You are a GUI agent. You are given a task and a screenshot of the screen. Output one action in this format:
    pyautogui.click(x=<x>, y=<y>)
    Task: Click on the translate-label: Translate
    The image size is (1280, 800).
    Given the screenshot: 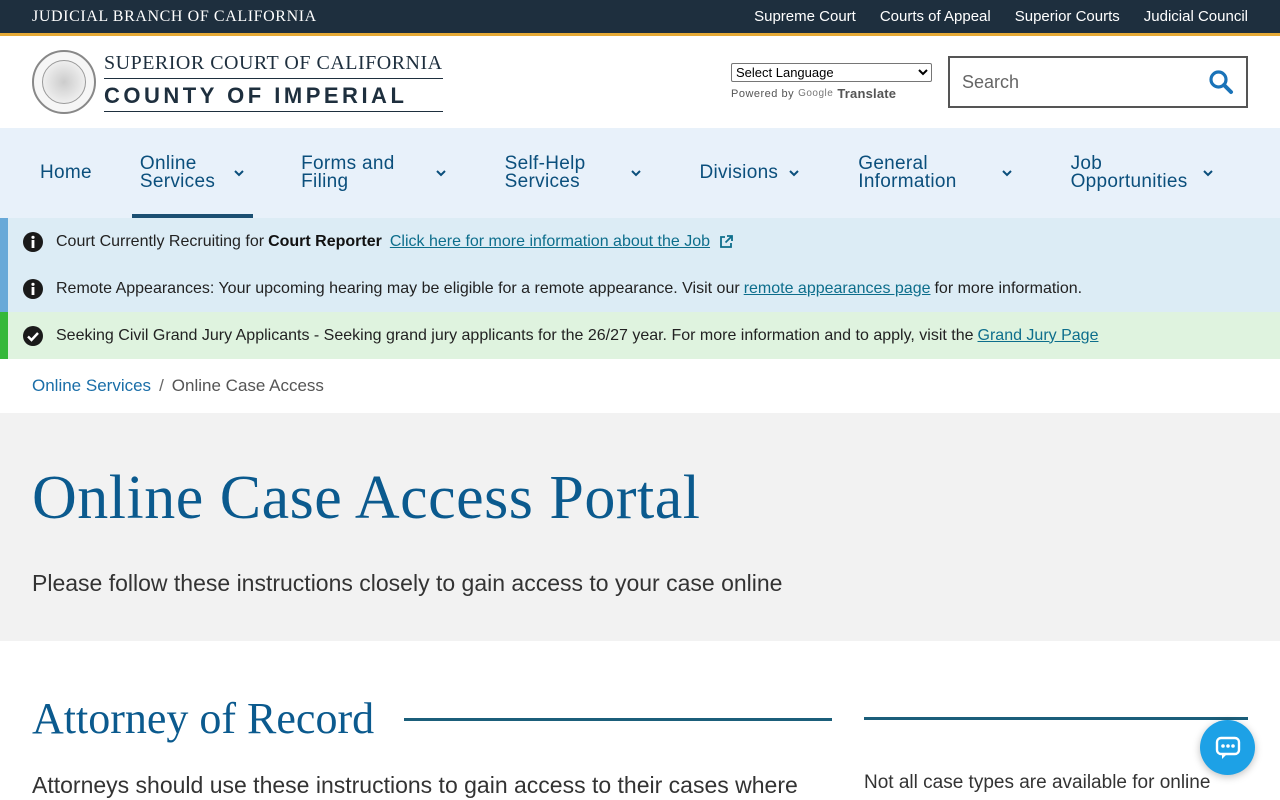 What is the action you would take?
    pyautogui.click(x=866, y=93)
    